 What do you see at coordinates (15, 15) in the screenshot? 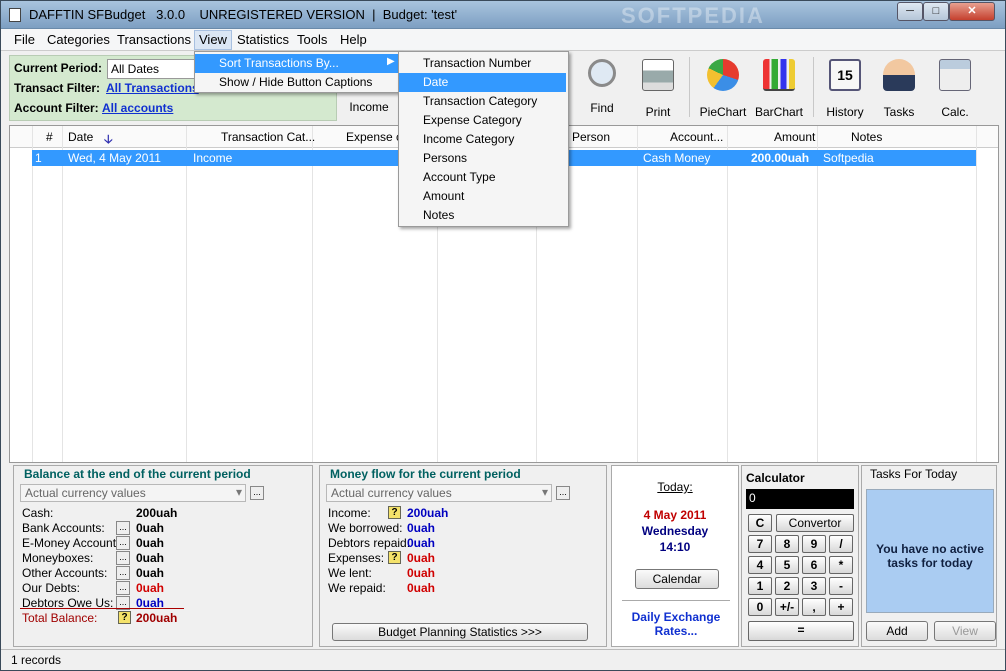
I see `app-icon` at bounding box center [15, 15].